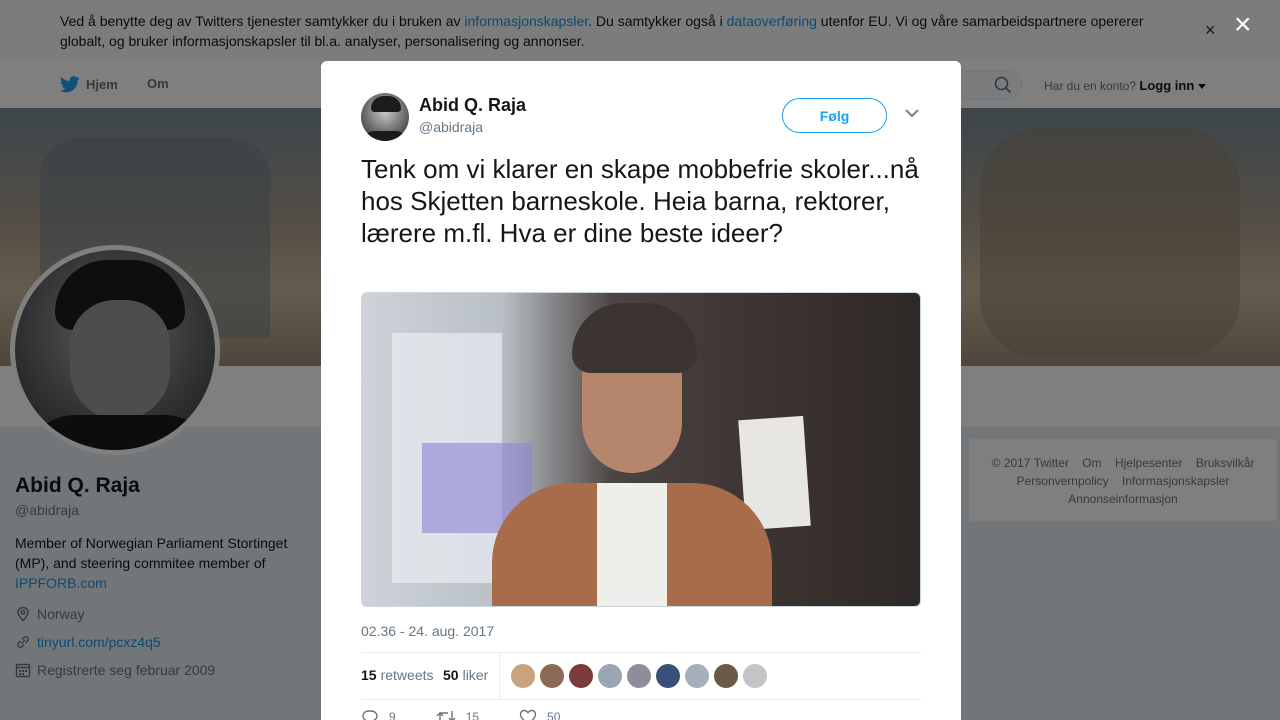 This screenshot has width=1280, height=720. I want to click on tweet-author-avatar, so click(385, 117).